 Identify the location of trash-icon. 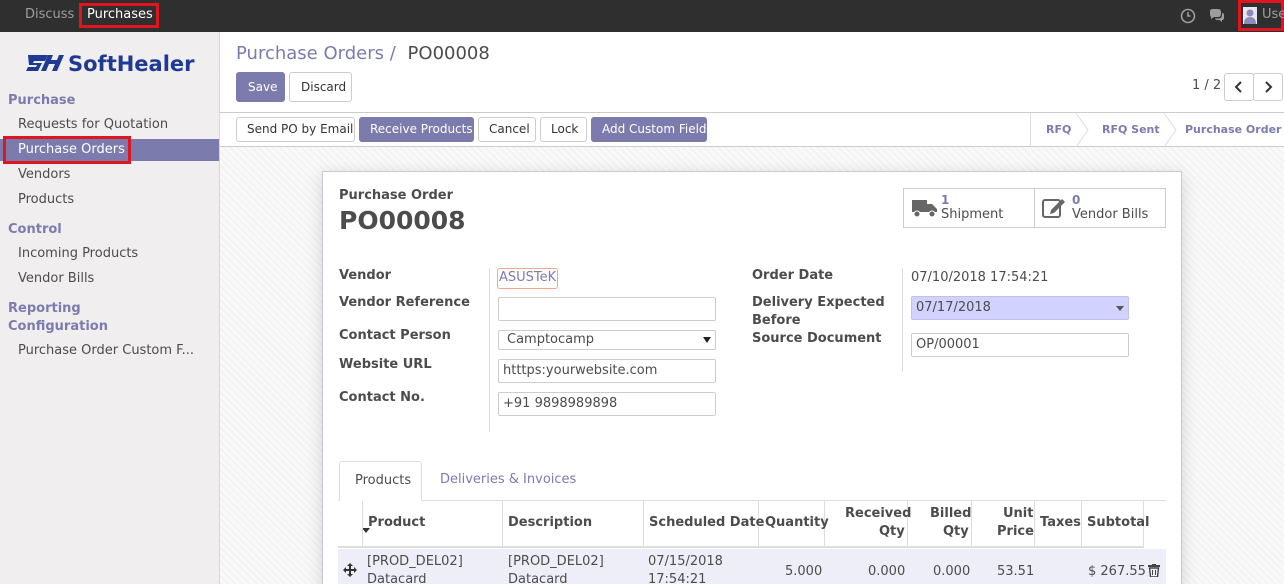
(1154, 570).